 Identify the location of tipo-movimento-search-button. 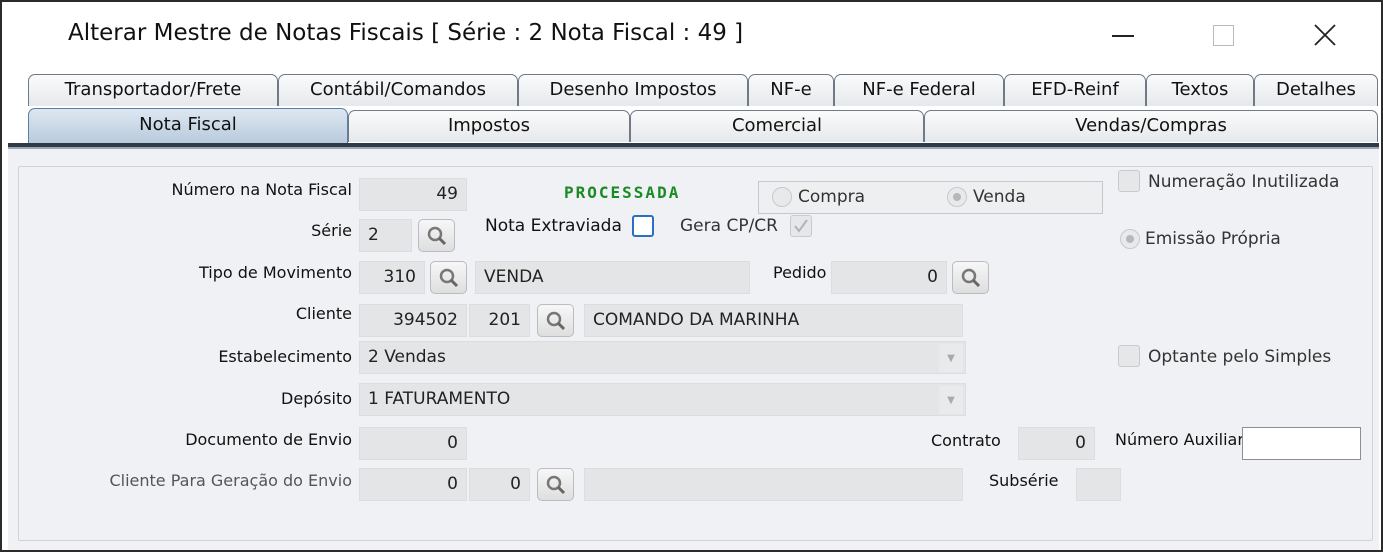
(448, 277).